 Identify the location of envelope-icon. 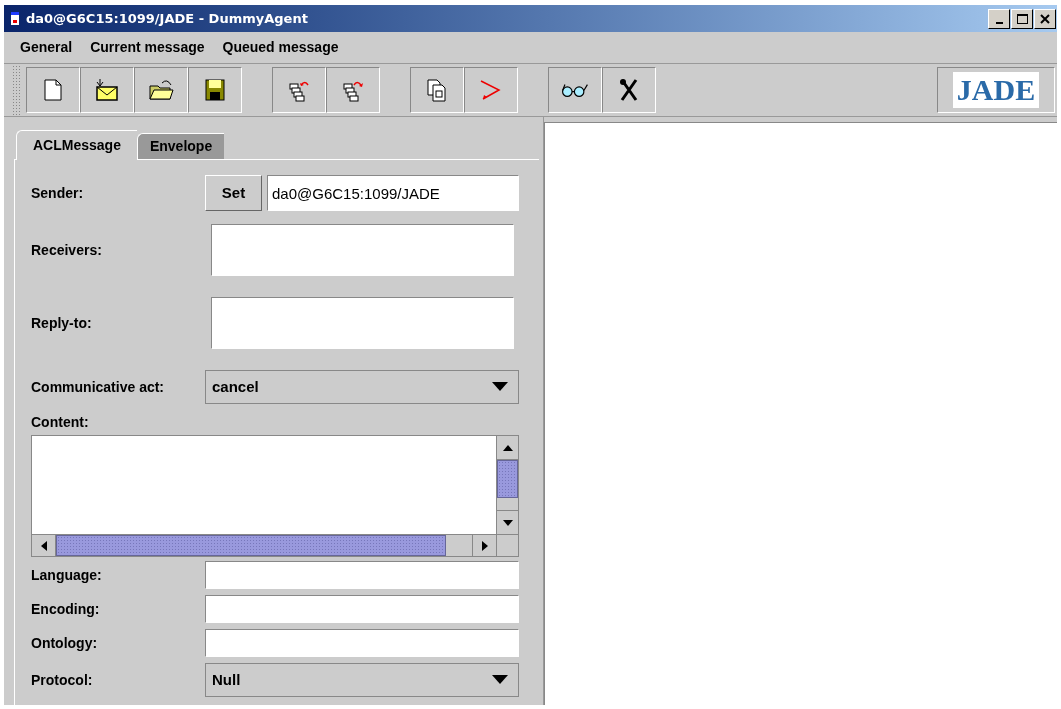
(107, 90).